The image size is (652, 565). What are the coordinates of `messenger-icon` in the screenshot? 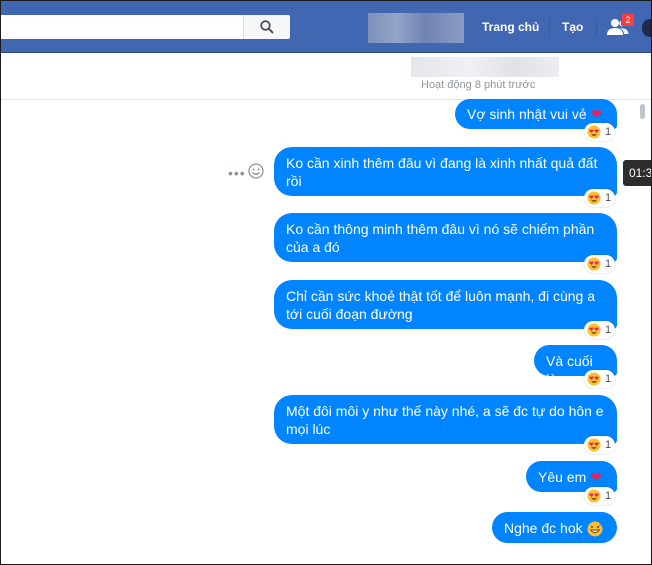 It's located at (646, 28).